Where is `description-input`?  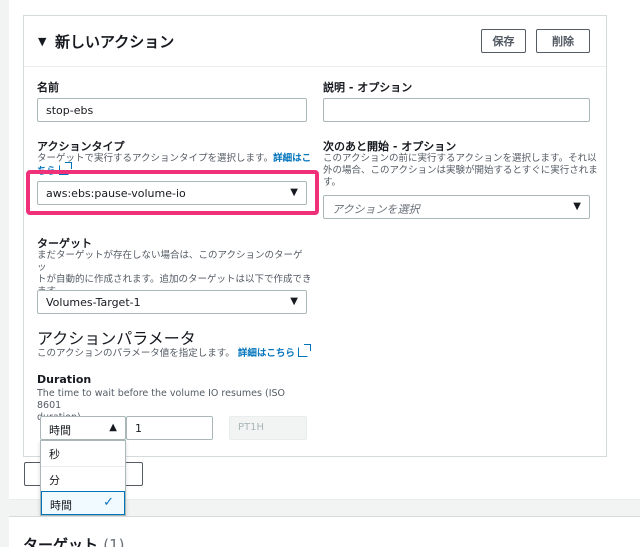 description-input is located at coordinates (456, 110).